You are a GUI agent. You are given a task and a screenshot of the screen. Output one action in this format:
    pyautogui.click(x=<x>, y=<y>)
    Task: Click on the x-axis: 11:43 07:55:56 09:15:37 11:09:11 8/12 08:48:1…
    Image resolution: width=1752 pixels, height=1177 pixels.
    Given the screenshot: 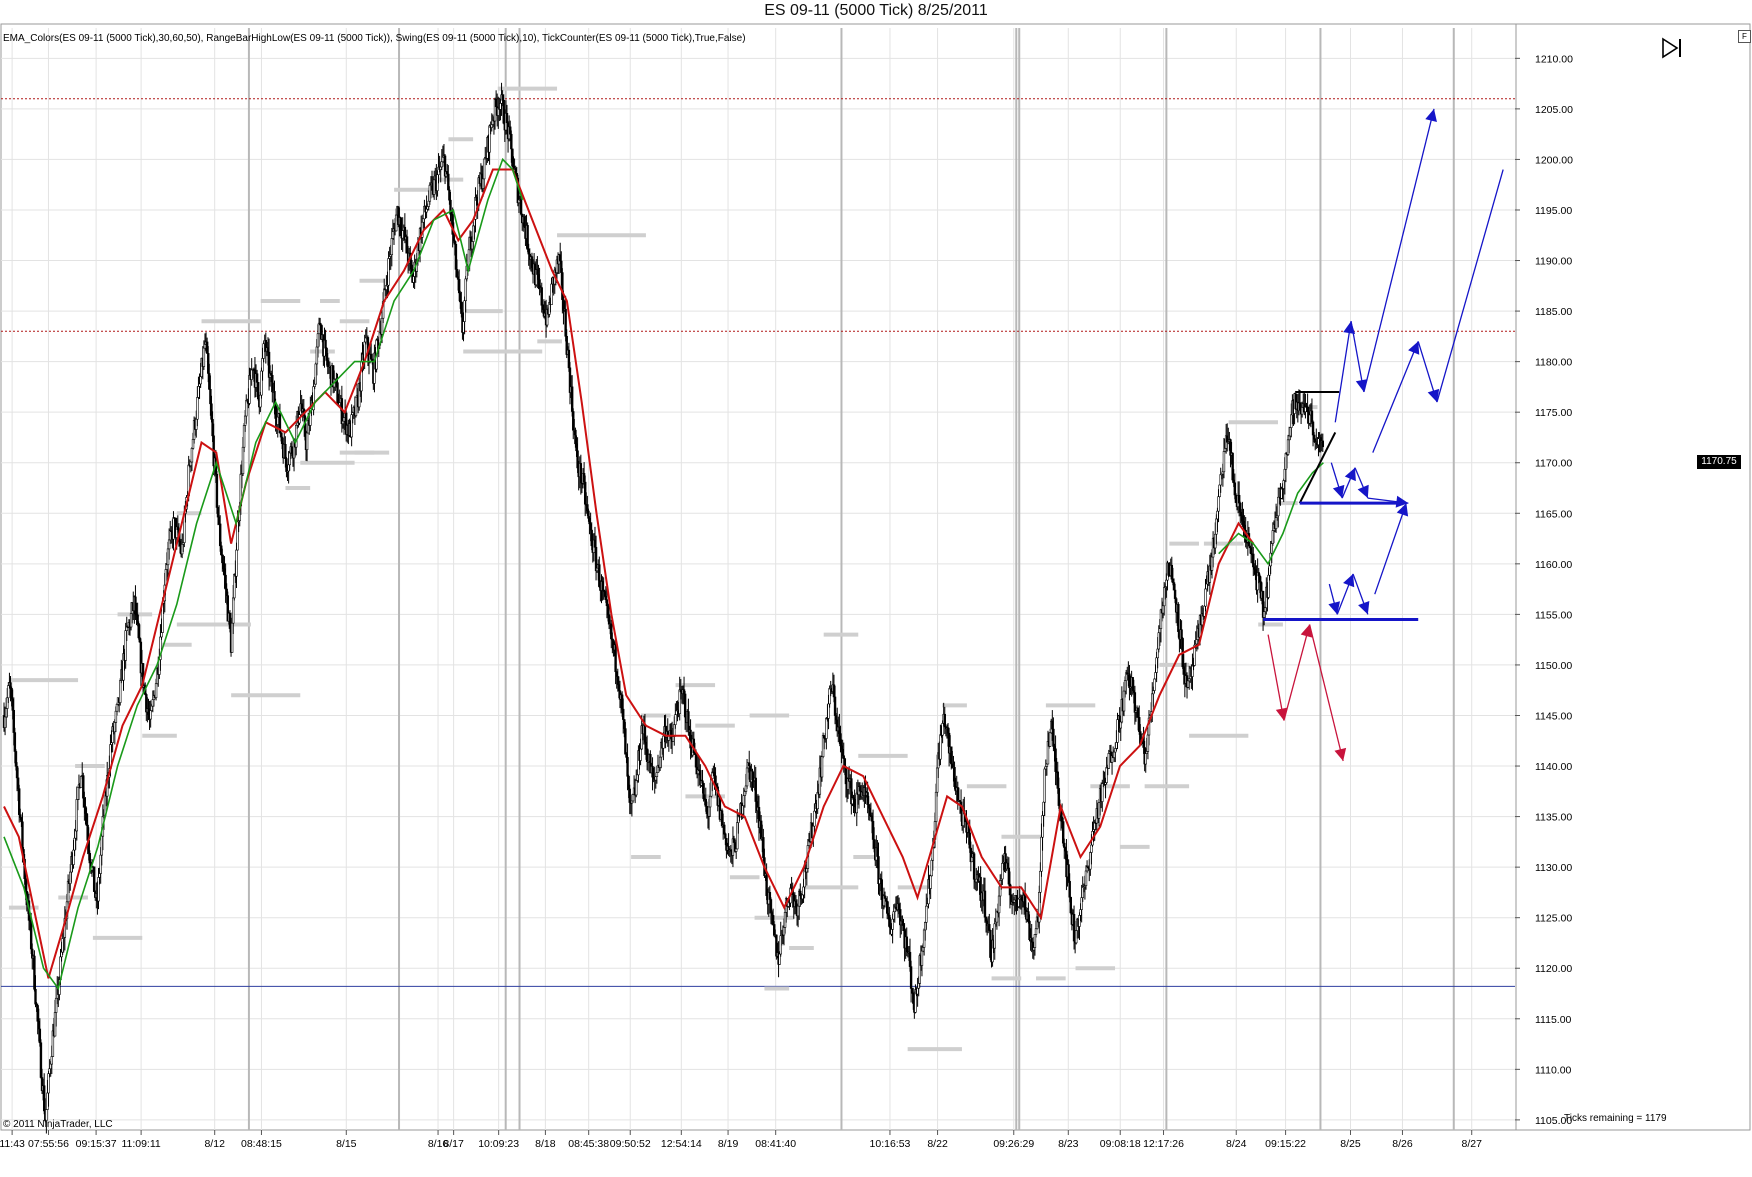 What is the action you would take?
    pyautogui.click(x=741, y=1140)
    